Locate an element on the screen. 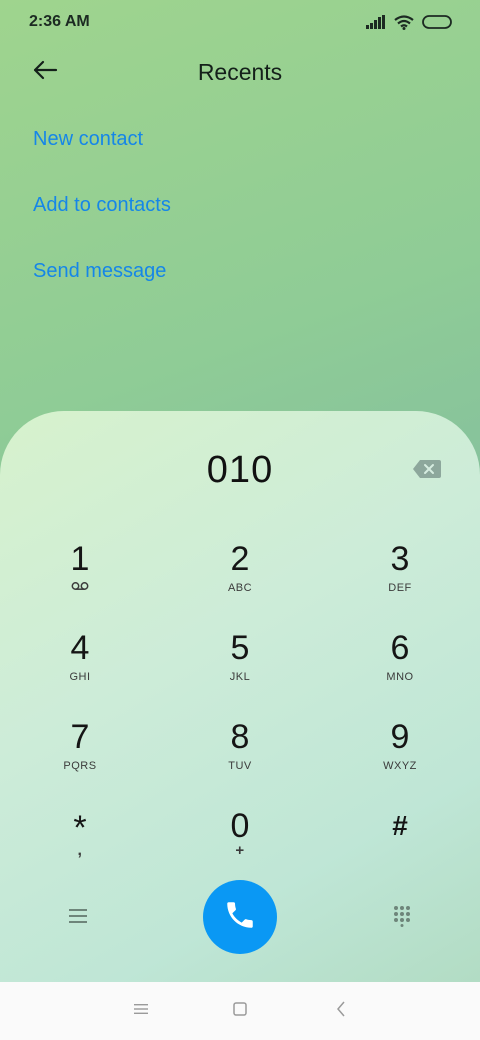 This screenshot has height=1040, width=480. key-letters: ABC is located at coordinates (240, 588).